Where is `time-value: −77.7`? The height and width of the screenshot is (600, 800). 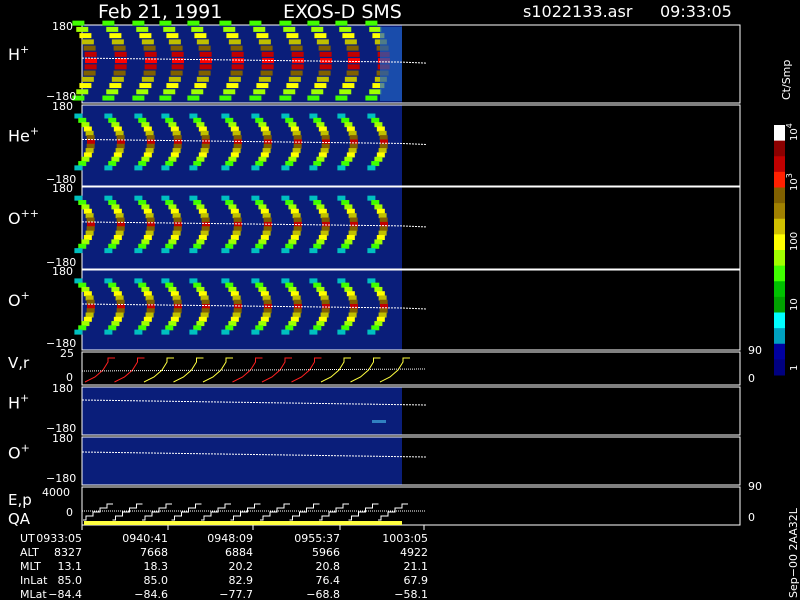 time-value: −77.7 is located at coordinates (236, 594).